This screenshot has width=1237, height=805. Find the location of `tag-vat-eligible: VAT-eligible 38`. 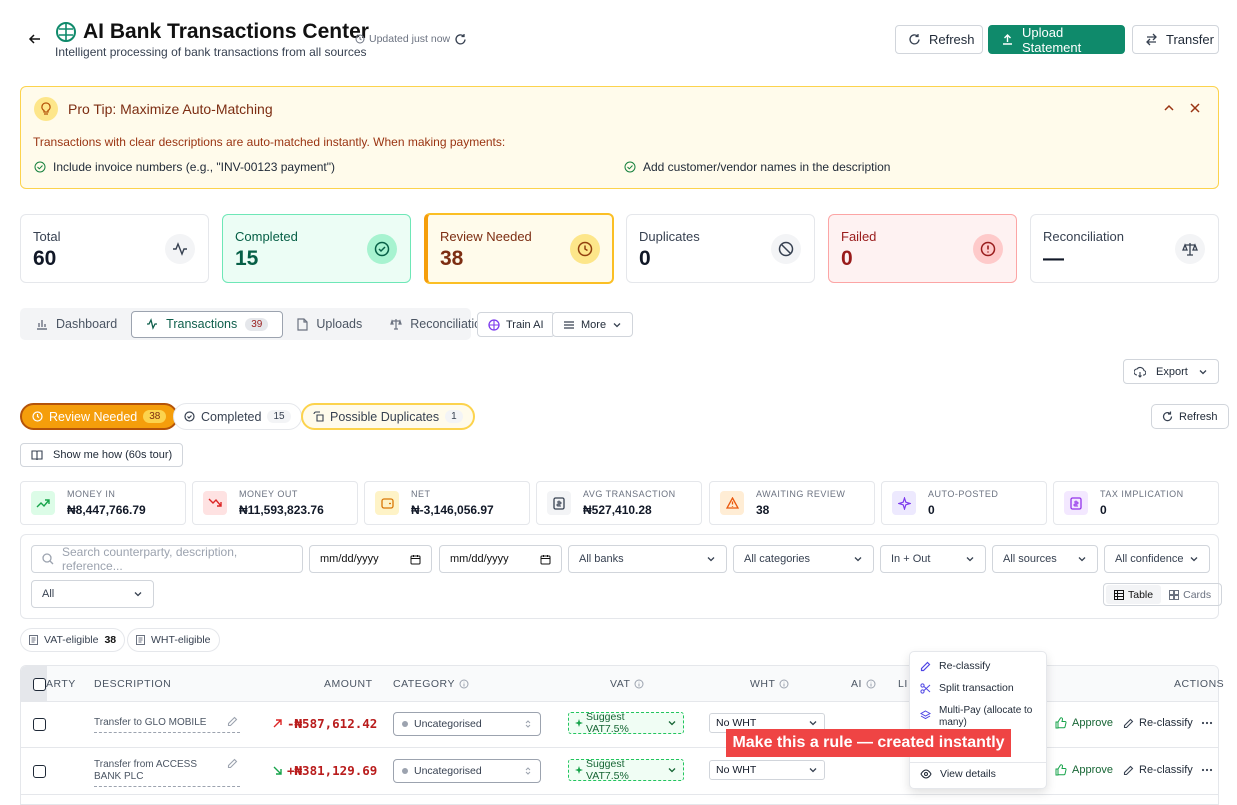

tag-vat-eligible: VAT-eligible 38 is located at coordinates (73, 640).